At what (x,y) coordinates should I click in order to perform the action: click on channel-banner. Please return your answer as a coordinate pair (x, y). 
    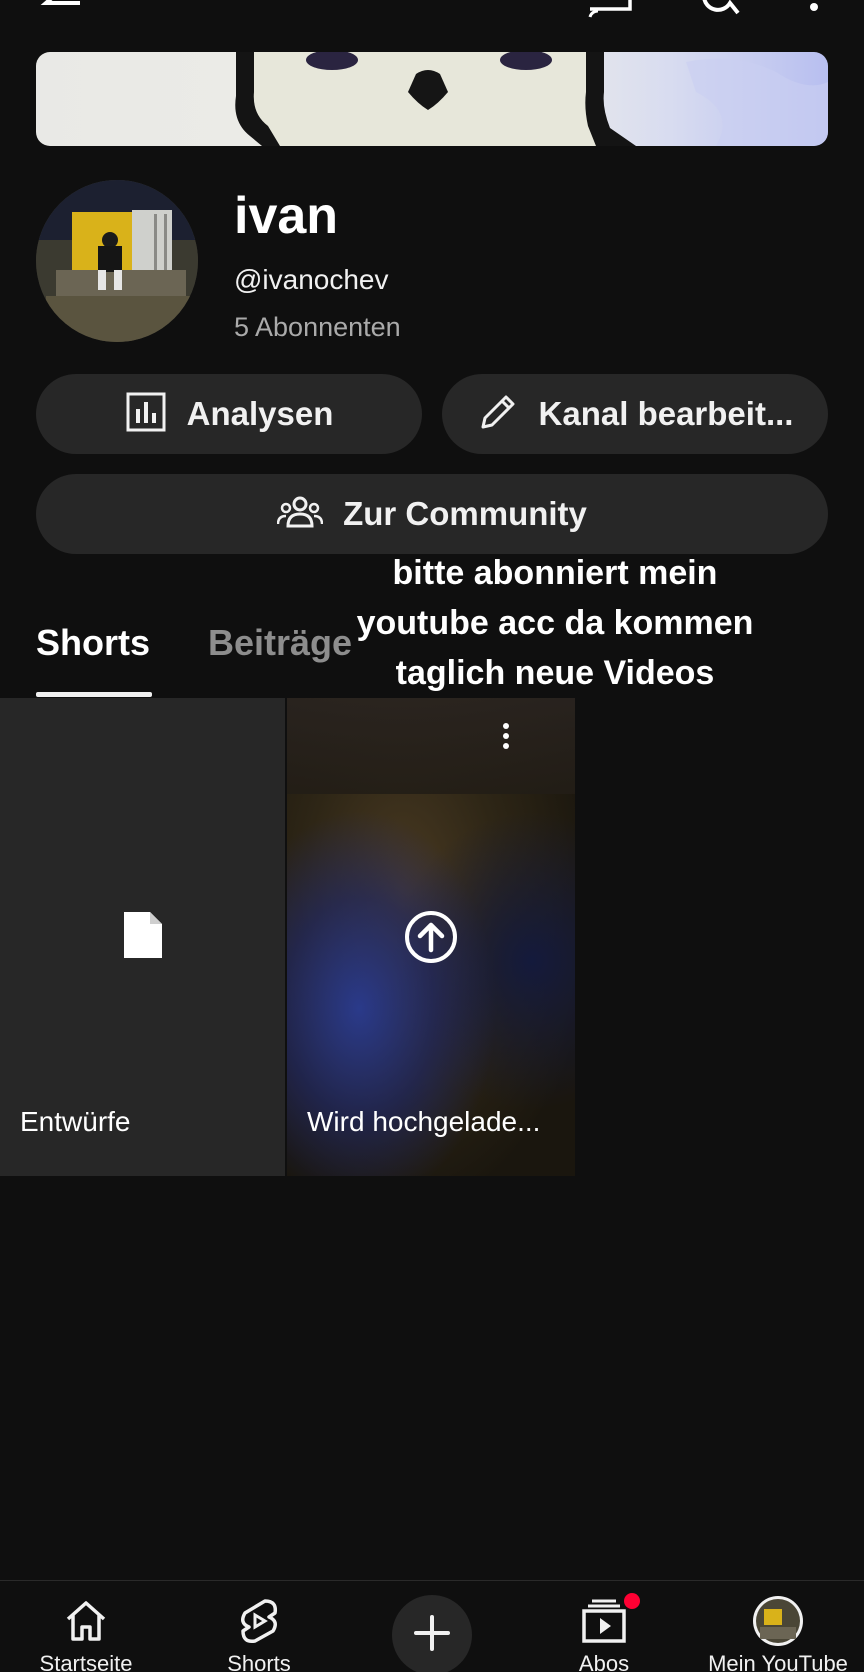
    Looking at the image, I should click on (432, 99).